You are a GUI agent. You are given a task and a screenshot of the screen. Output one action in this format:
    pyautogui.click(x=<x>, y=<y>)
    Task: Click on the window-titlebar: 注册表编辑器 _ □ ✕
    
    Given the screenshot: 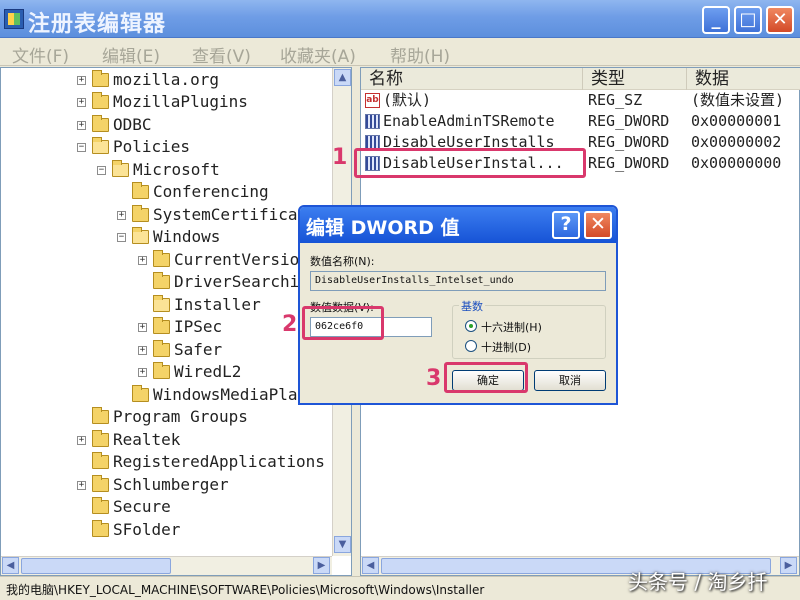 What is the action you would take?
    pyautogui.click(x=400, y=19)
    